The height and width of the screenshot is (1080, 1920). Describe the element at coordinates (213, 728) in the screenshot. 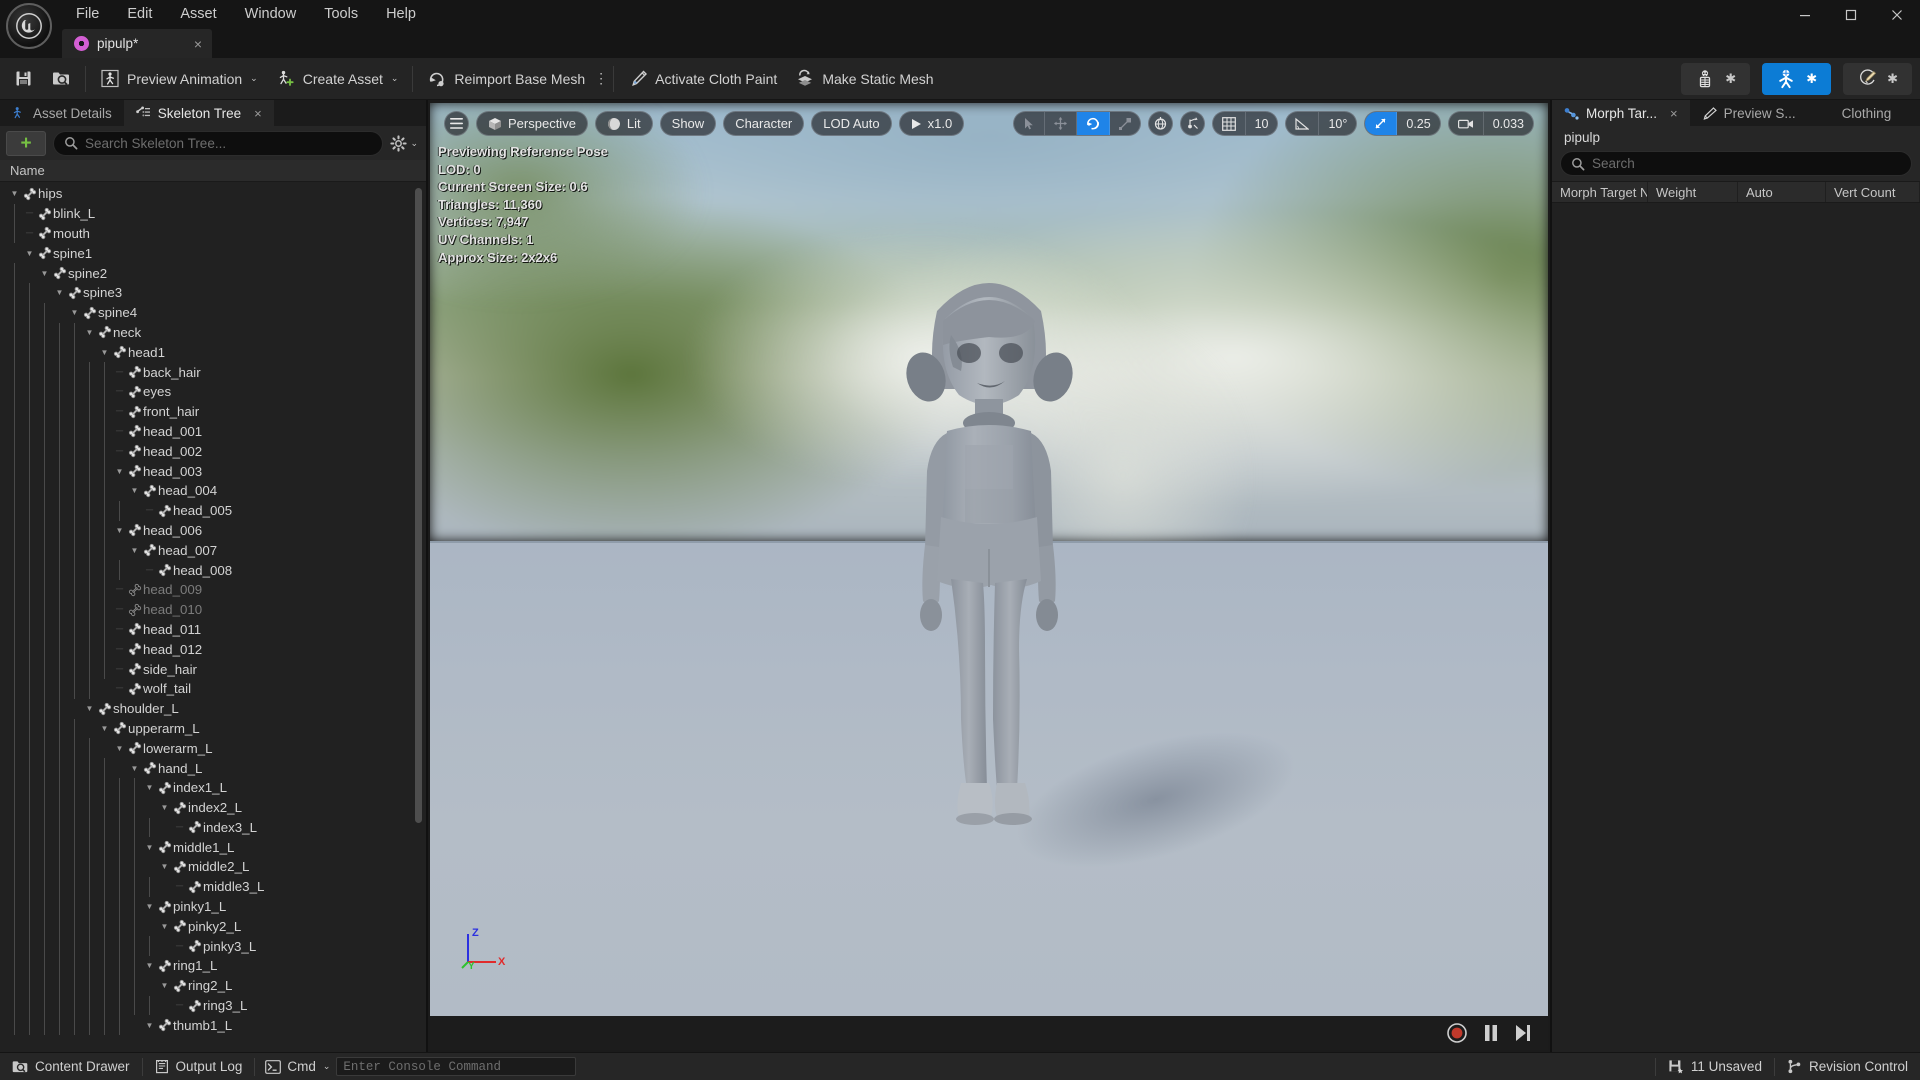

I see `tree-item-upperarm_L: ▼ upperarm_L` at that location.